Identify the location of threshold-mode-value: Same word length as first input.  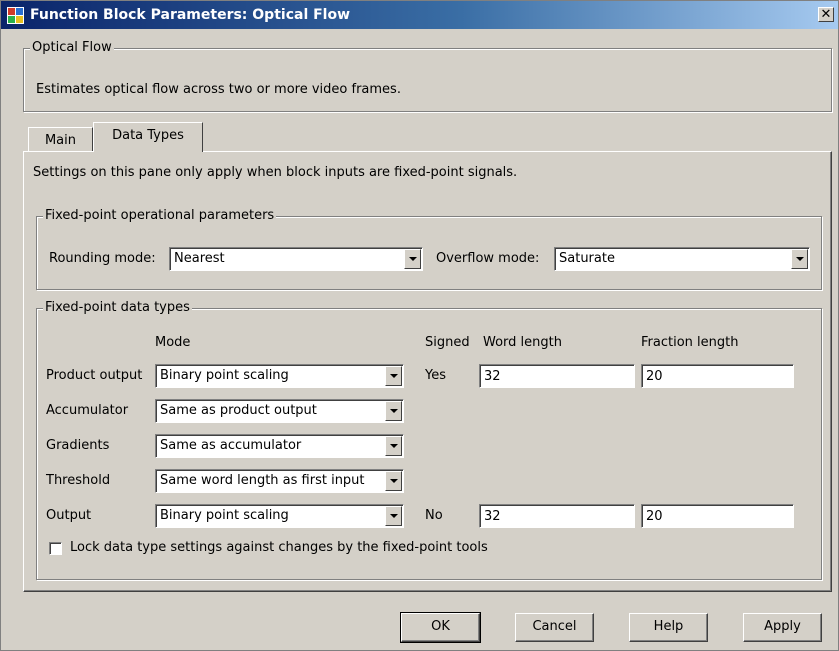
(262, 480).